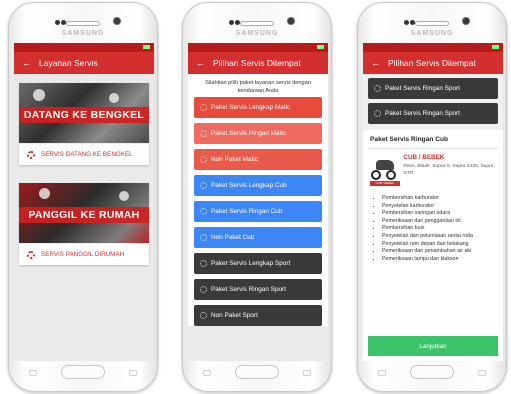 The width and height of the screenshot is (511, 394). Describe the element at coordinates (424, 157) in the screenshot. I see `vehicle-type: CUB / BEBEK` at that location.